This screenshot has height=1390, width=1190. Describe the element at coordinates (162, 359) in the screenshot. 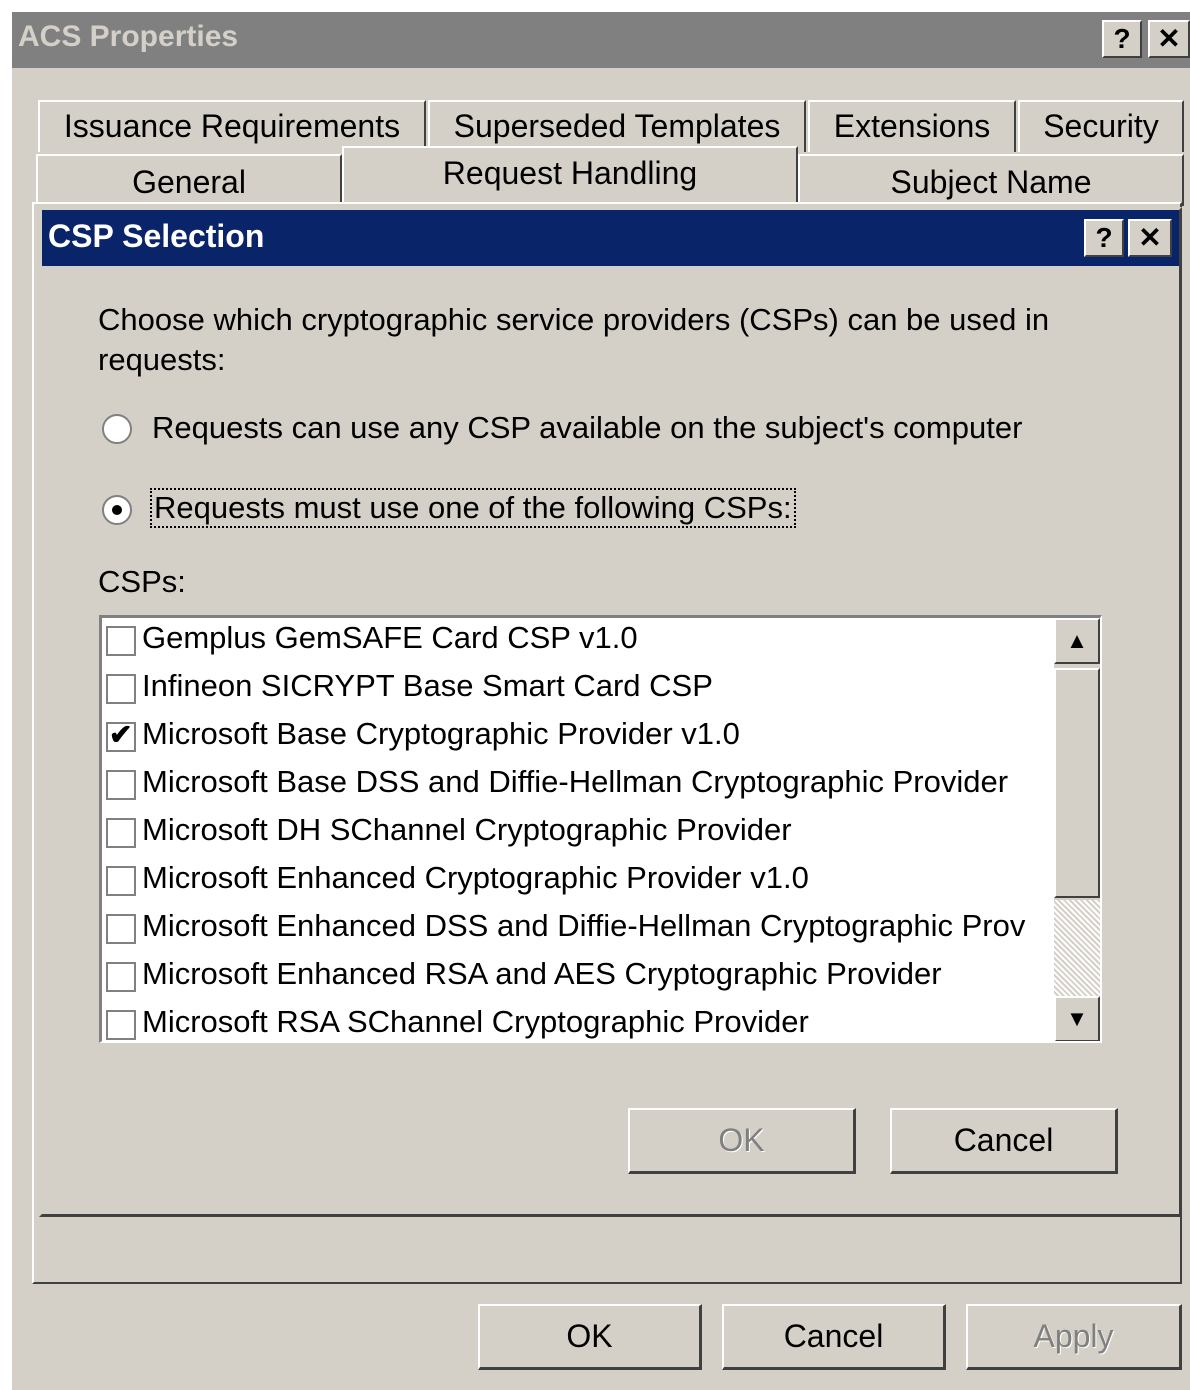

I see `dialog-description-cont: requests:` at that location.